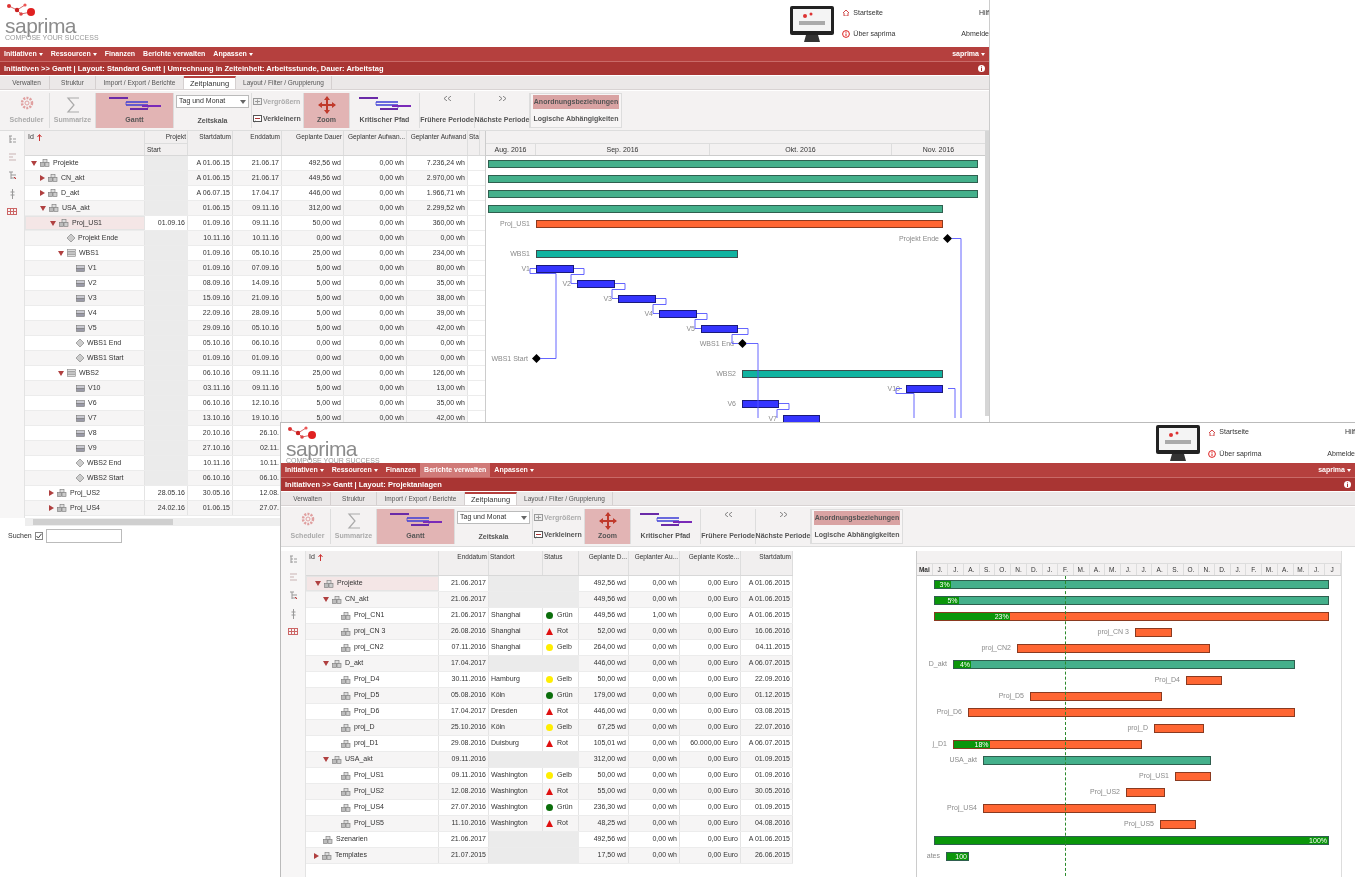 This screenshot has width=1355, height=877. What do you see at coordinates (293, 614) in the screenshot?
I see `pin-icon` at bounding box center [293, 614].